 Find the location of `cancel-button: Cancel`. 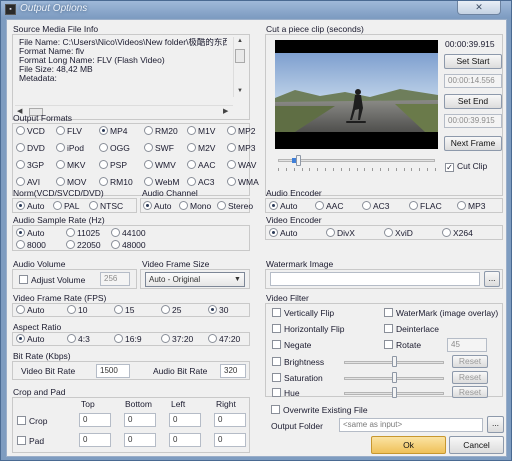

cancel-button: Cancel is located at coordinates (476, 445).